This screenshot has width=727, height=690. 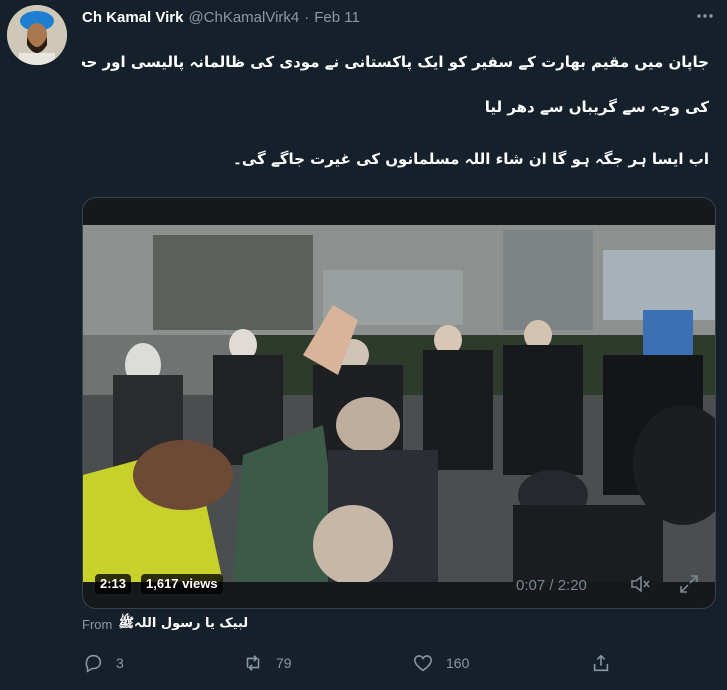 What do you see at coordinates (596, 107) in the screenshot?
I see `tweet-text-line-2: کی وجہ سے گریباں سے دھر لیا` at bounding box center [596, 107].